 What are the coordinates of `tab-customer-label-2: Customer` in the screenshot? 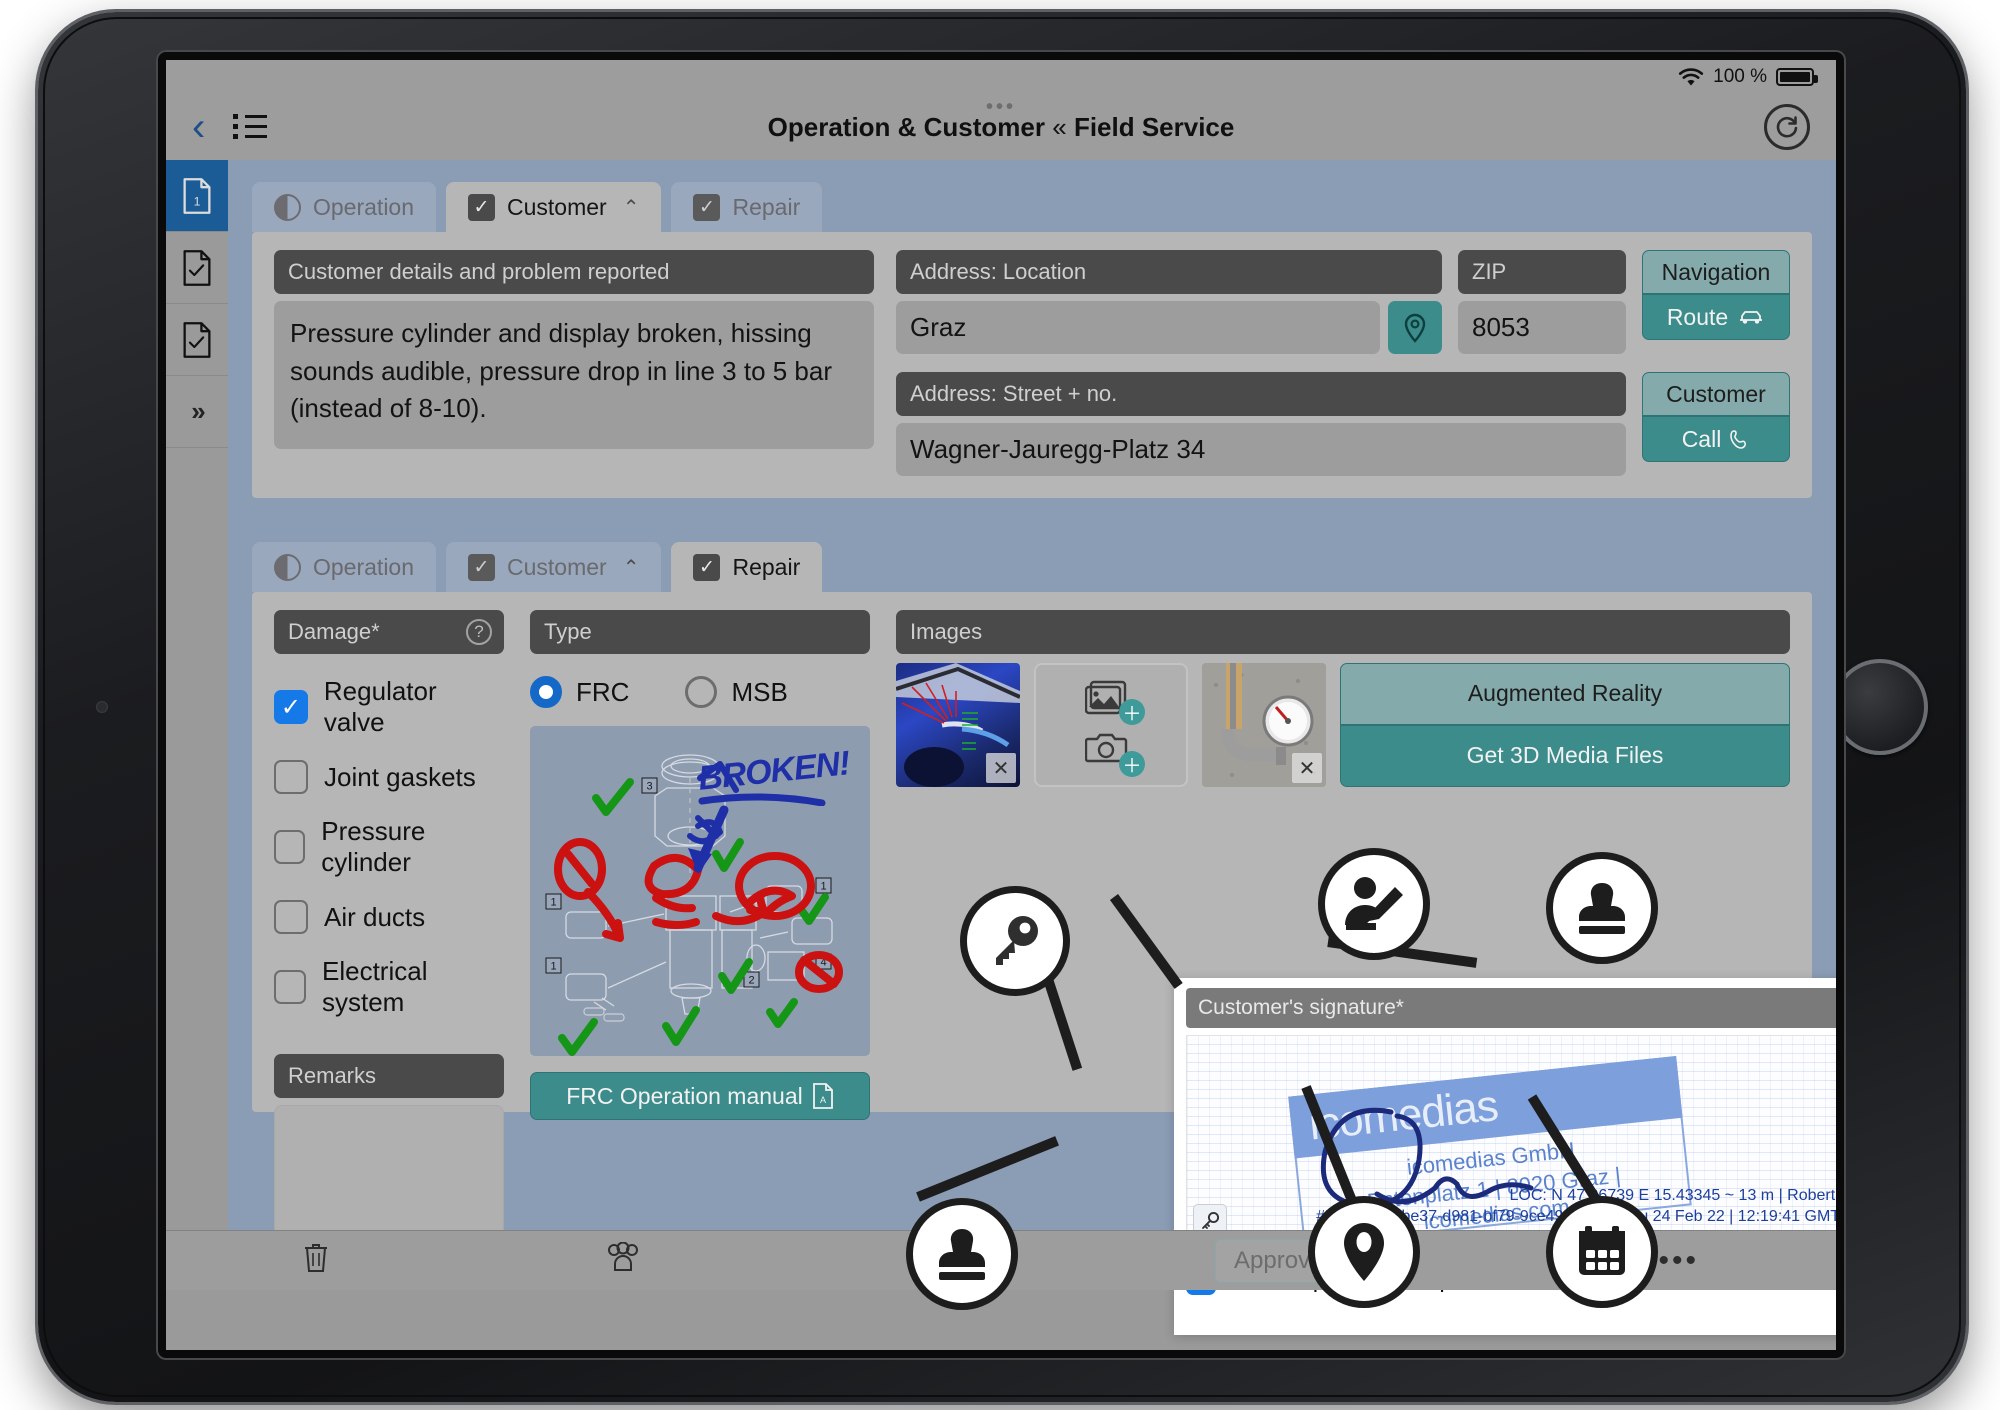 It's located at (557, 566).